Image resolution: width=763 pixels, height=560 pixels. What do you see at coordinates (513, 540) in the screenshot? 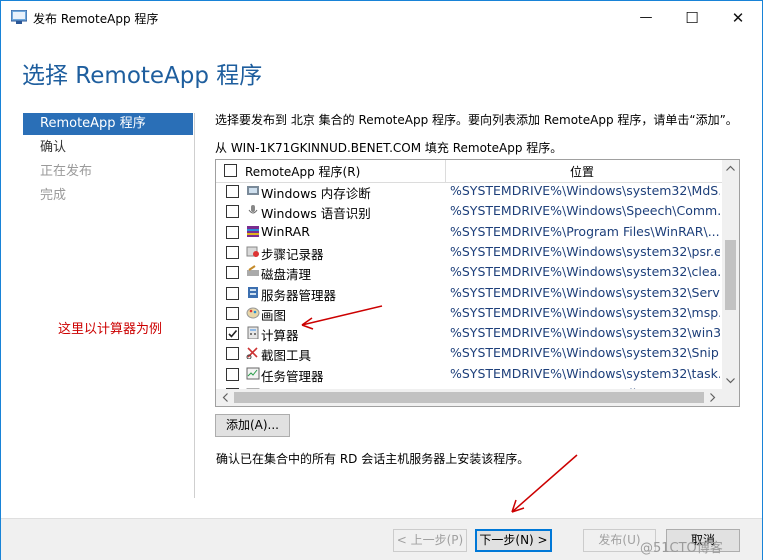
I see `next-button: 下一步(N) >` at bounding box center [513, 540].